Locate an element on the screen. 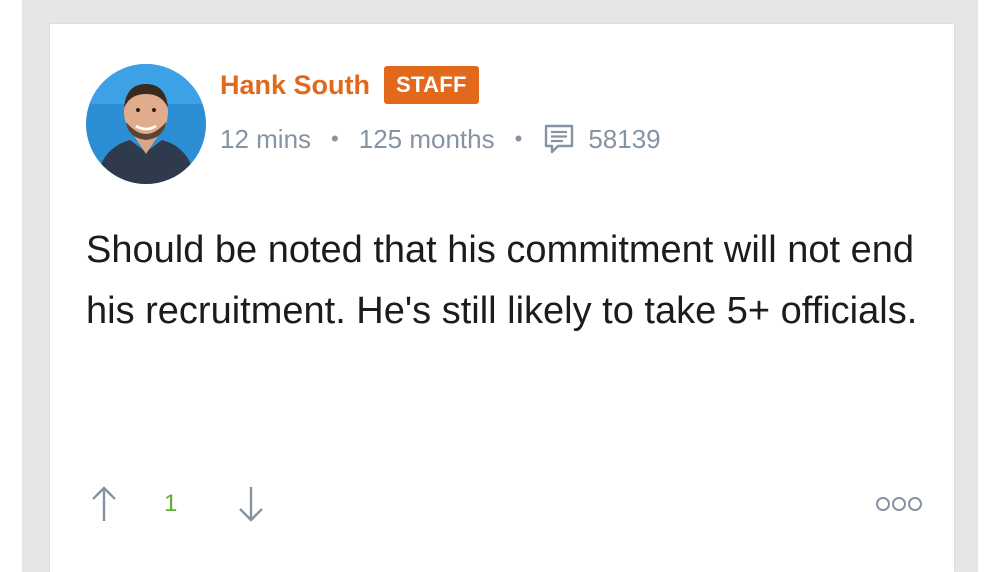 The width and height of the screenshot is (1000, 572). author-avatar is located at coordinates (146, 124).